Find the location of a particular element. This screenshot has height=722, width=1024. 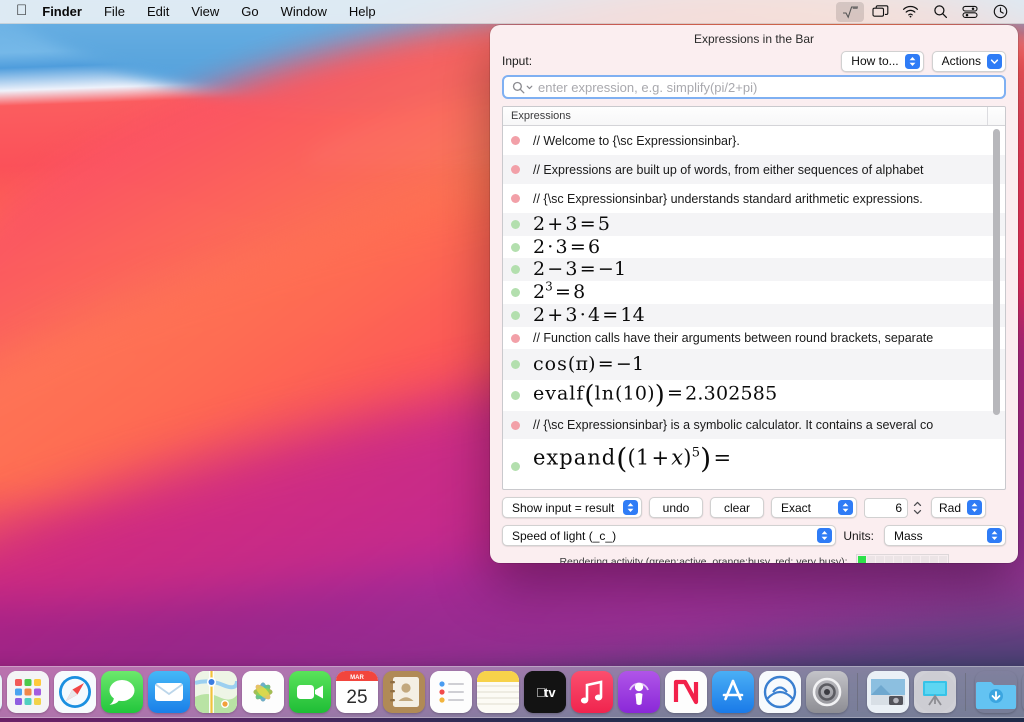

table-scrollbar is located at coordinates (996, 307).